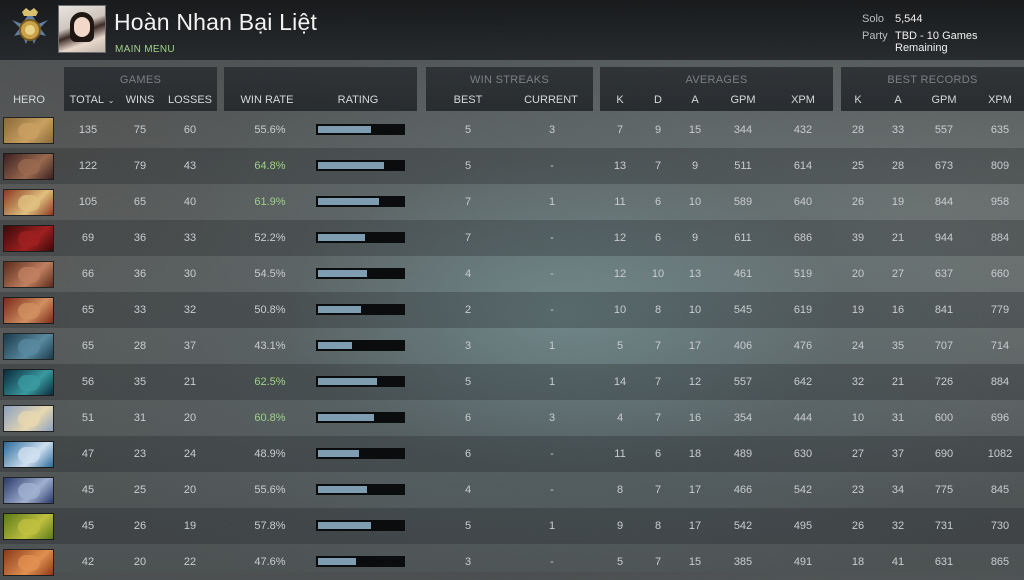 The image size is (1024, 580). Describe the element at coordinates (82, 29) in the screenshot. I see `player-avatar` at that location.